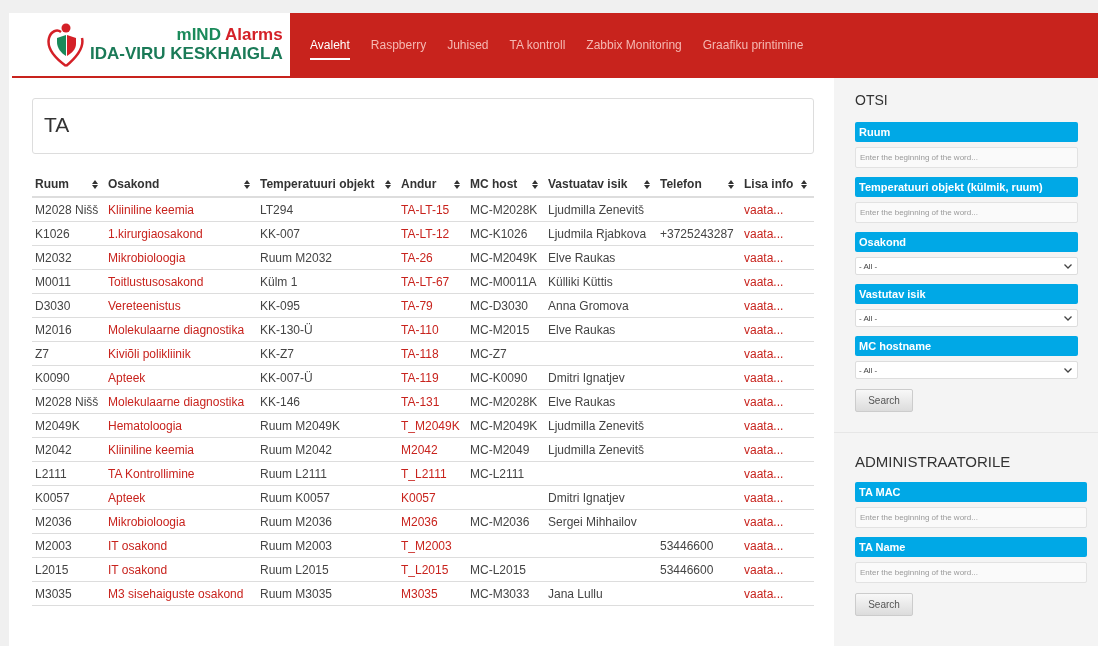  I want to click on table-cell: MC-M2028K, so click(504, 401).